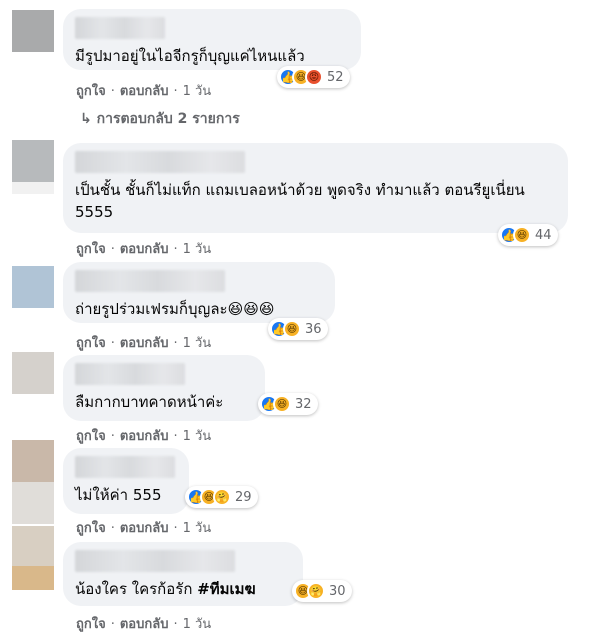 This screenshot has width=590, height=638. Describe the element at coordinates (337, 591) in the screenshot. I see `reaction-count: 30` at that location.